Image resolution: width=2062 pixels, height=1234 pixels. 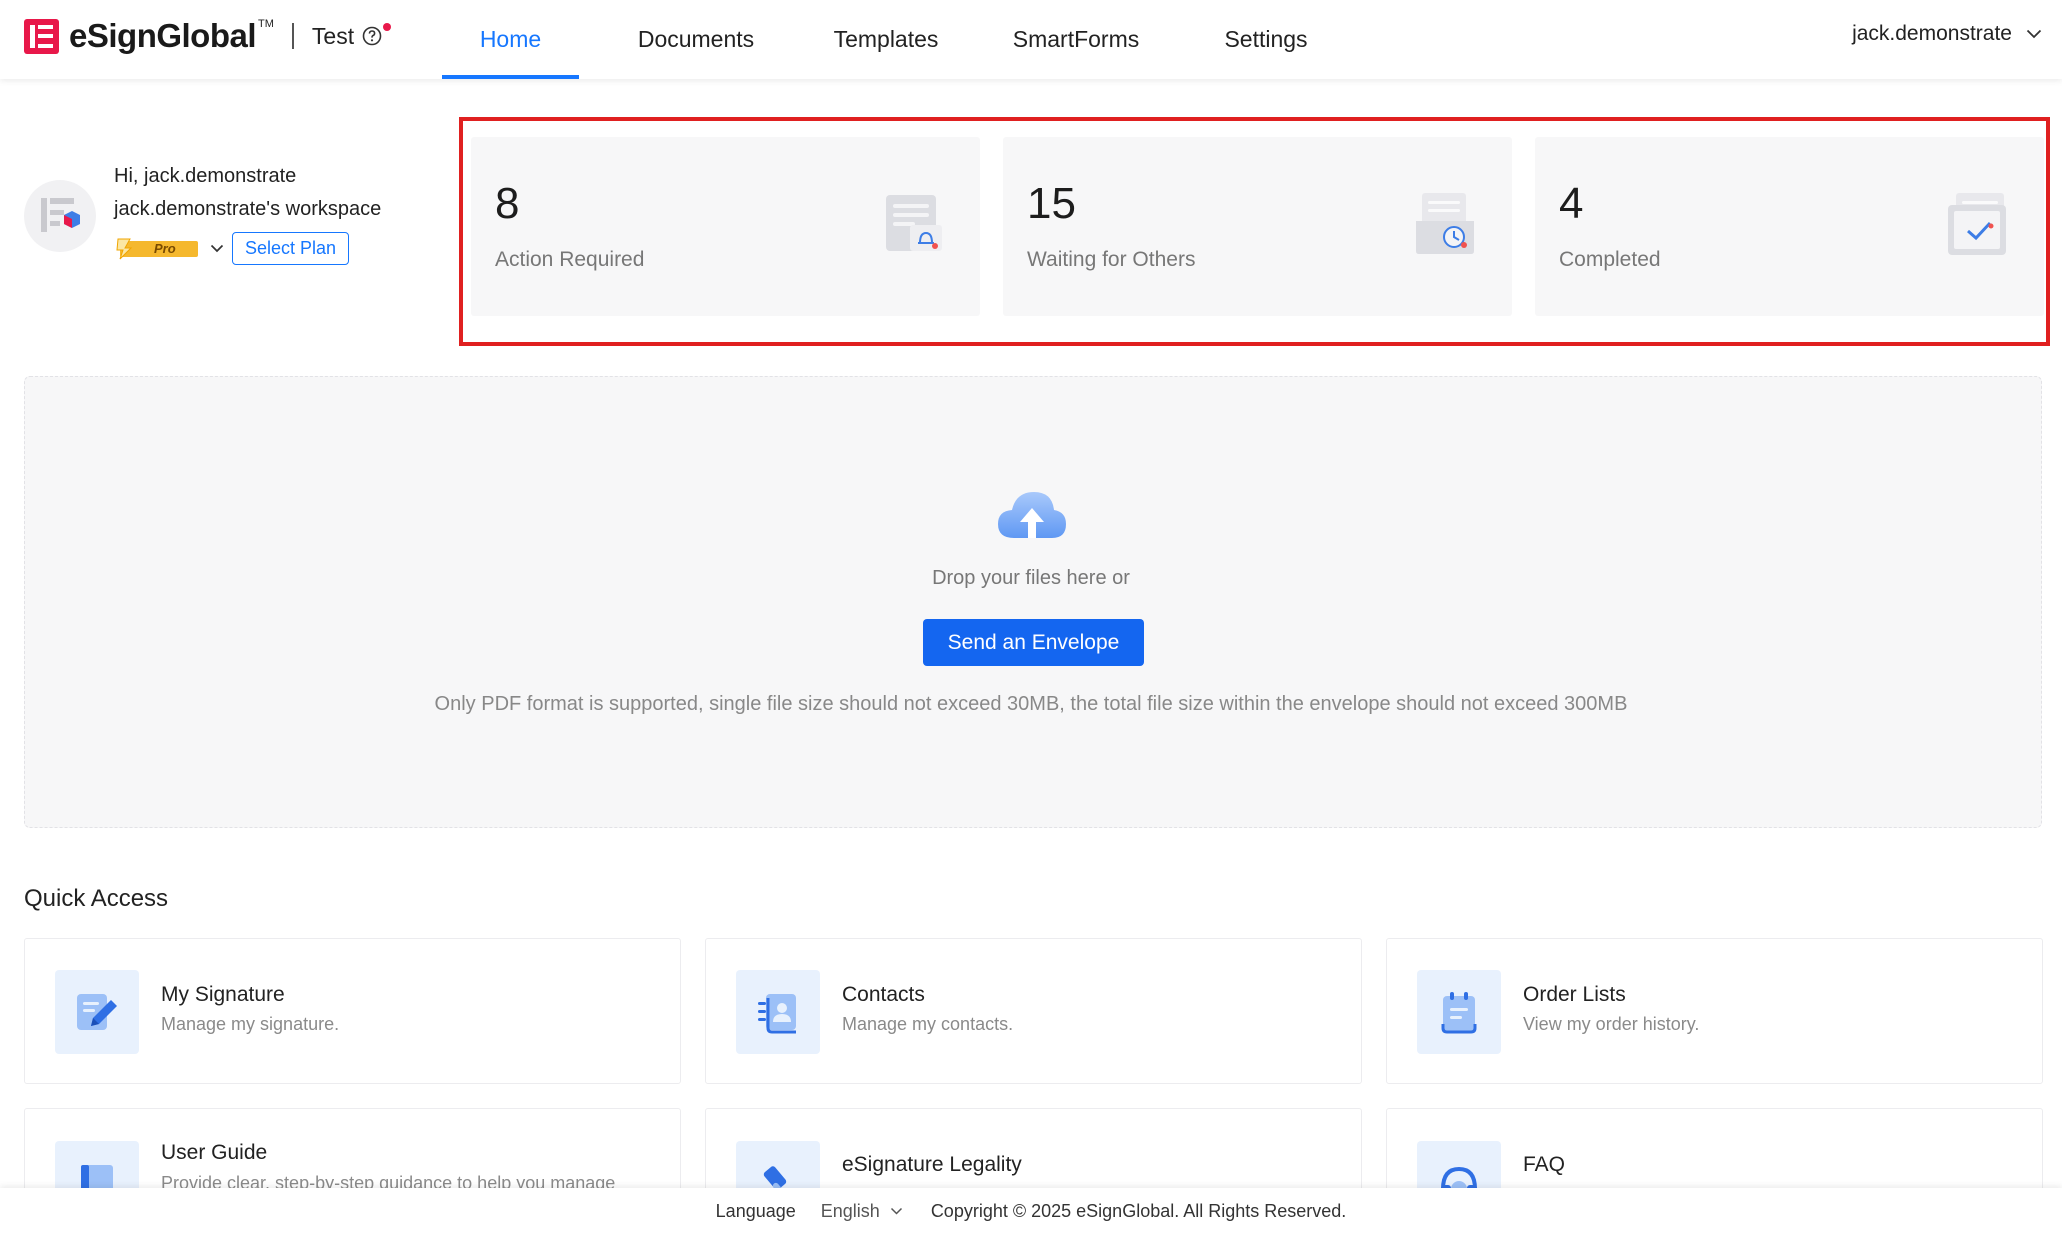 I want to click on stat-count: 15, so click(x=1051, y=203).